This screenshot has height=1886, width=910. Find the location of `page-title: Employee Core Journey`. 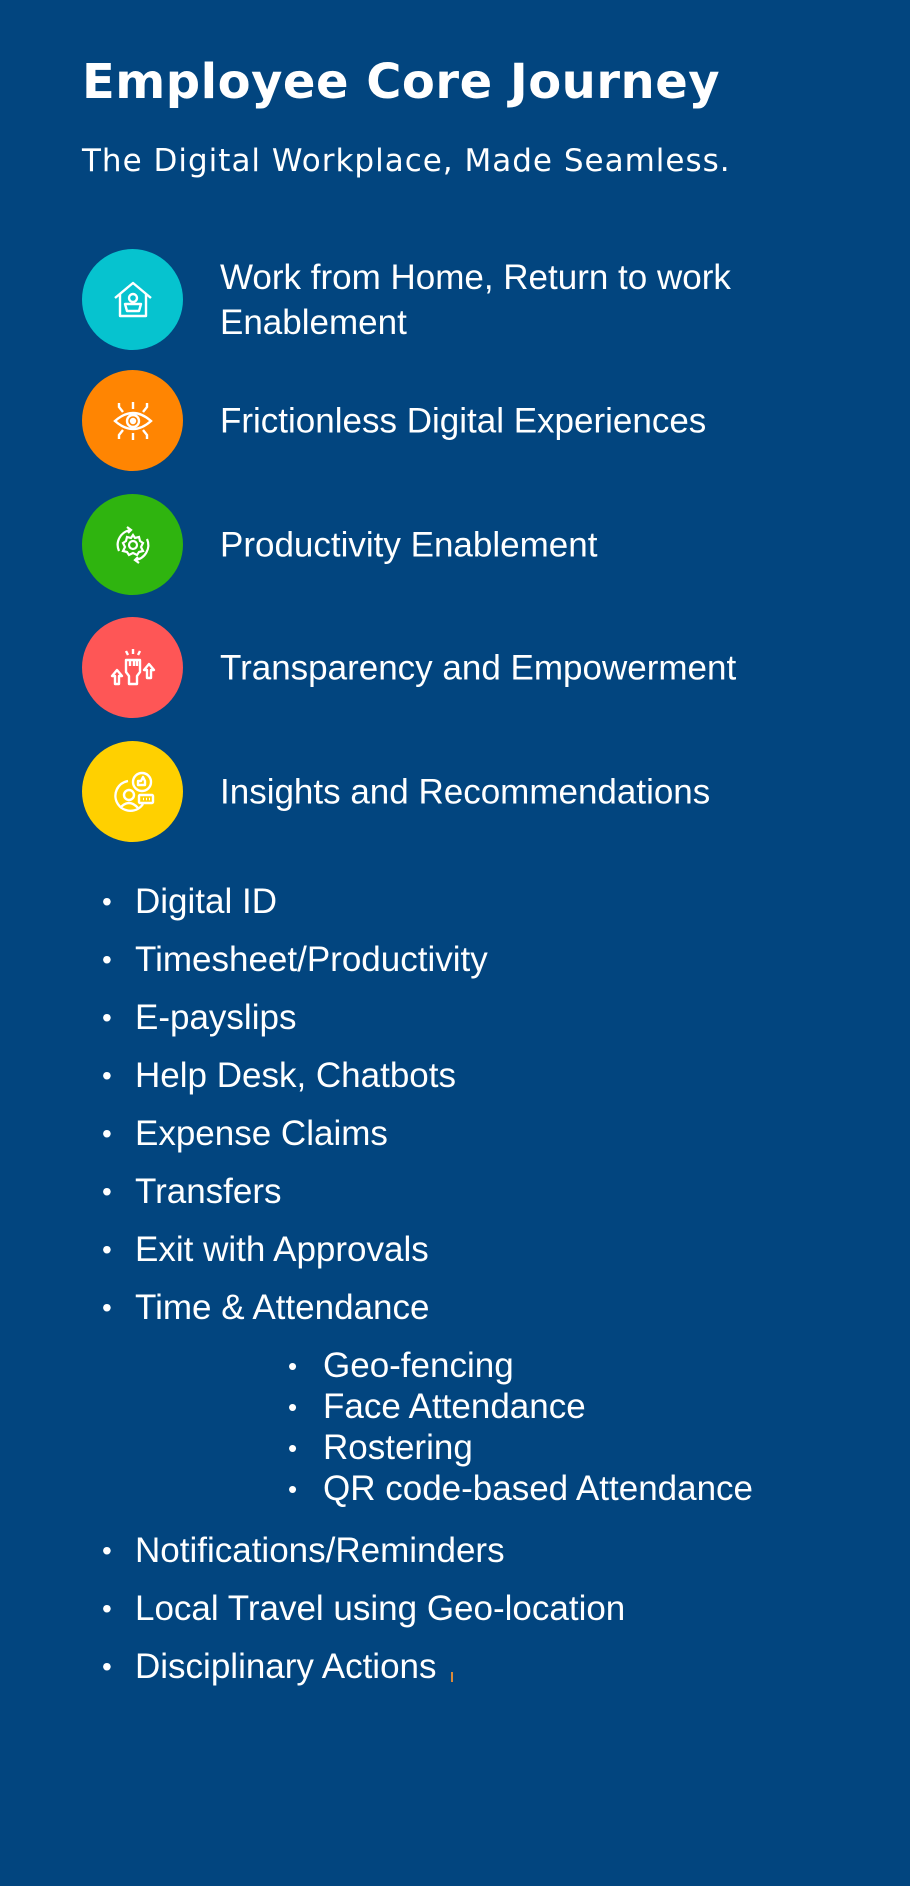

page-title: Employee Core Journey is located at coordinates (401, 82).